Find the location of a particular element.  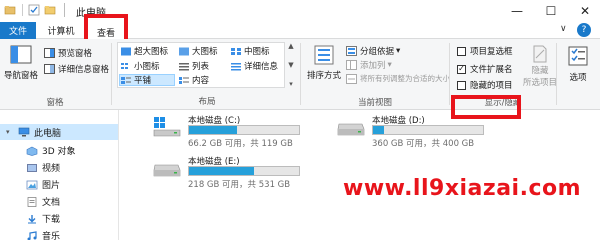

nav-item-music: 音乐 is located at coordinates (43, 234).